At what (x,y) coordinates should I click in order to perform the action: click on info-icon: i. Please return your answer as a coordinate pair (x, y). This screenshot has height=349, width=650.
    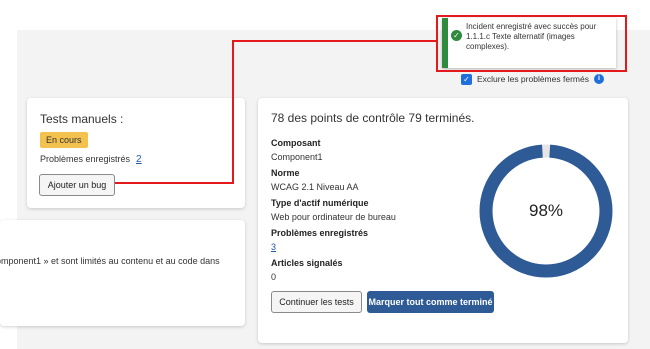
    Looking at the image, I should click on (598, 79).